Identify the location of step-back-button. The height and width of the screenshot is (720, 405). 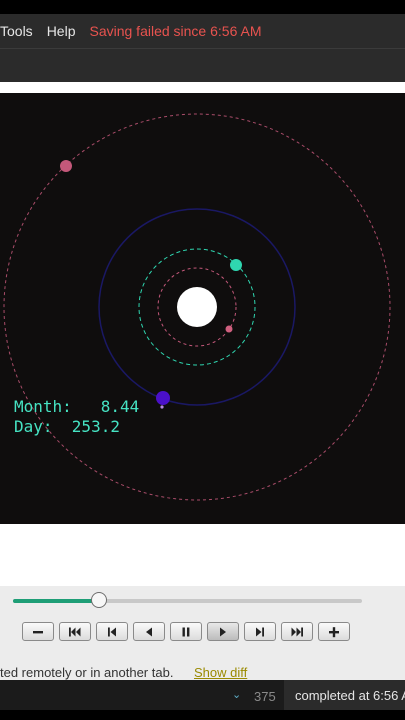
(112, 631).